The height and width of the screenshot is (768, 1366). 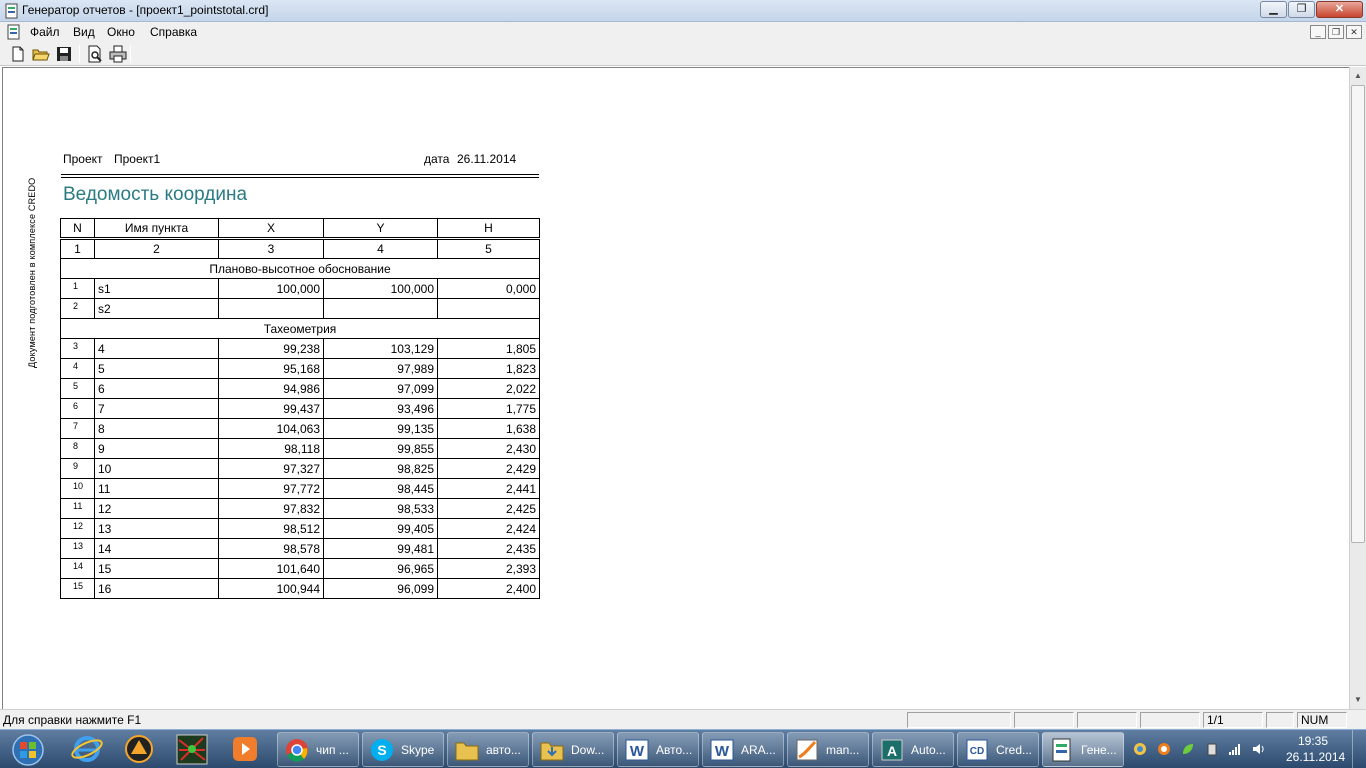 What do you see at coordinates (1258, 749) in the screenshot?
I see `volume-icon` at bounding box center [1258, 749].